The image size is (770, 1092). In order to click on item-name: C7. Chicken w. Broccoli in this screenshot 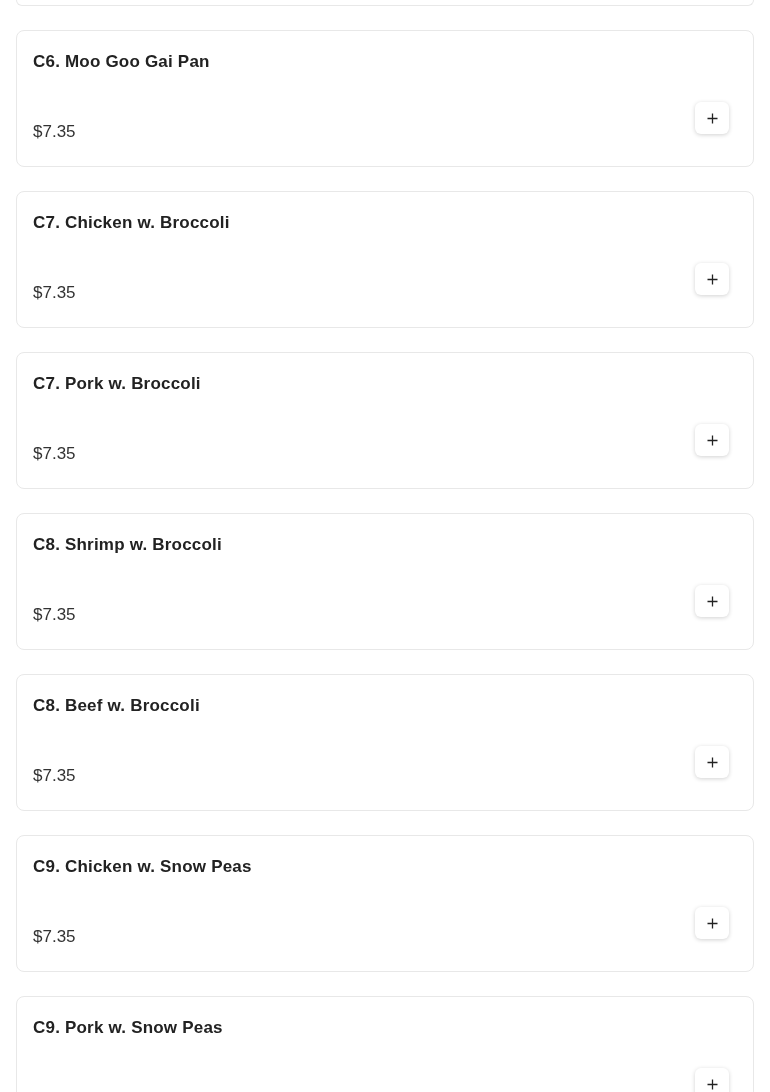, I will do `click(132, 222)`.